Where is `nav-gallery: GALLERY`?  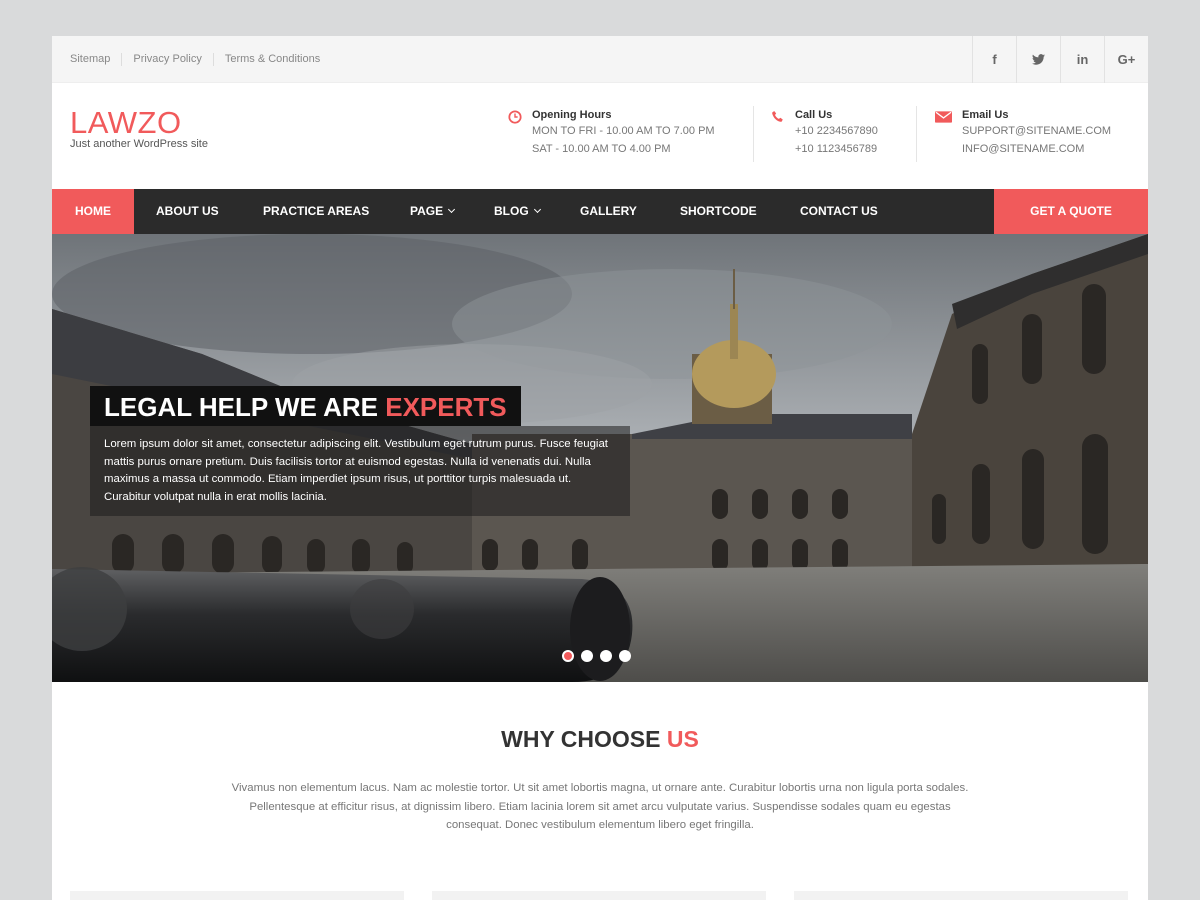 nav-gallery: GALLERY is located at coordinates (608, 211).